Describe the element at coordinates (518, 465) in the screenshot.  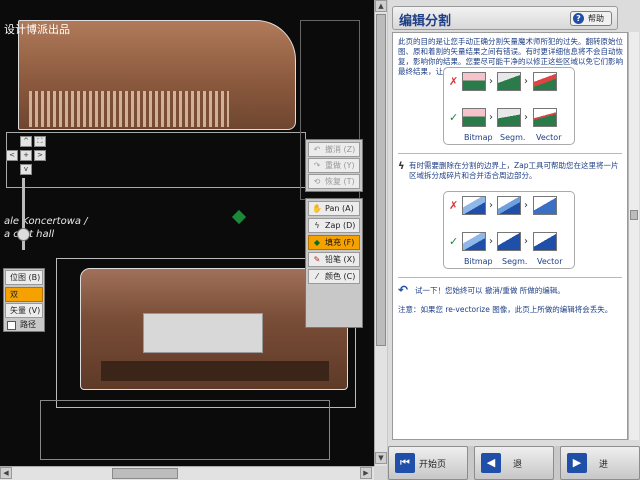
I see `back-label: 退` at that location.